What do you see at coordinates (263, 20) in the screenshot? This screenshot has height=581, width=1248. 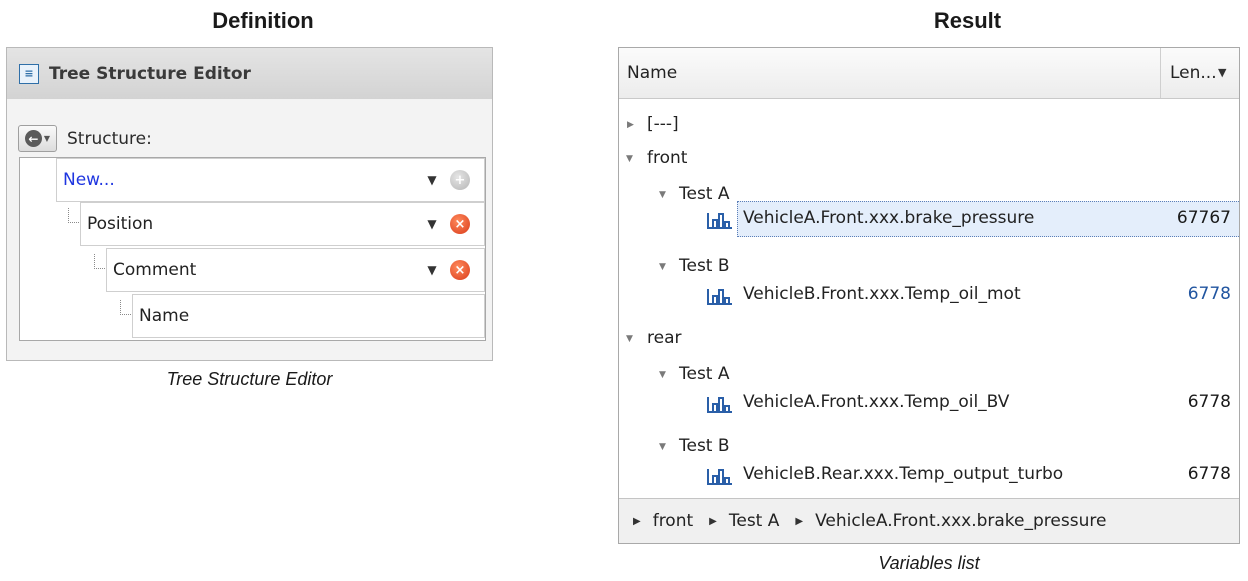 I see `definition-heading: Definition` at bounding box center [263, 20].